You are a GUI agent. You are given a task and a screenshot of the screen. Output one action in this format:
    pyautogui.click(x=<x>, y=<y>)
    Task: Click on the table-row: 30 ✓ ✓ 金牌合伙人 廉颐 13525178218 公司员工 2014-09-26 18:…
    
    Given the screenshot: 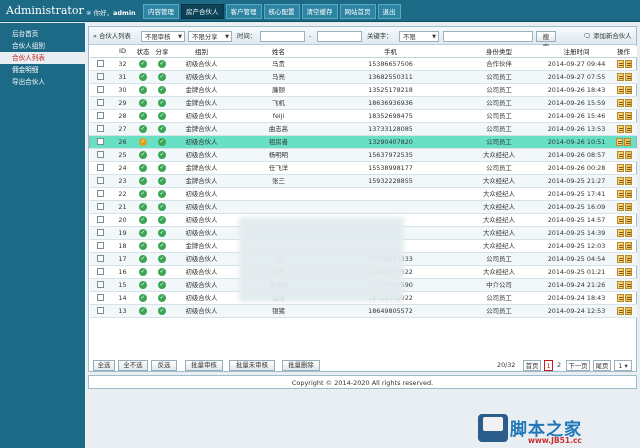 What is the action you would take?
    pyautogui.click(x=363, y=90)
    